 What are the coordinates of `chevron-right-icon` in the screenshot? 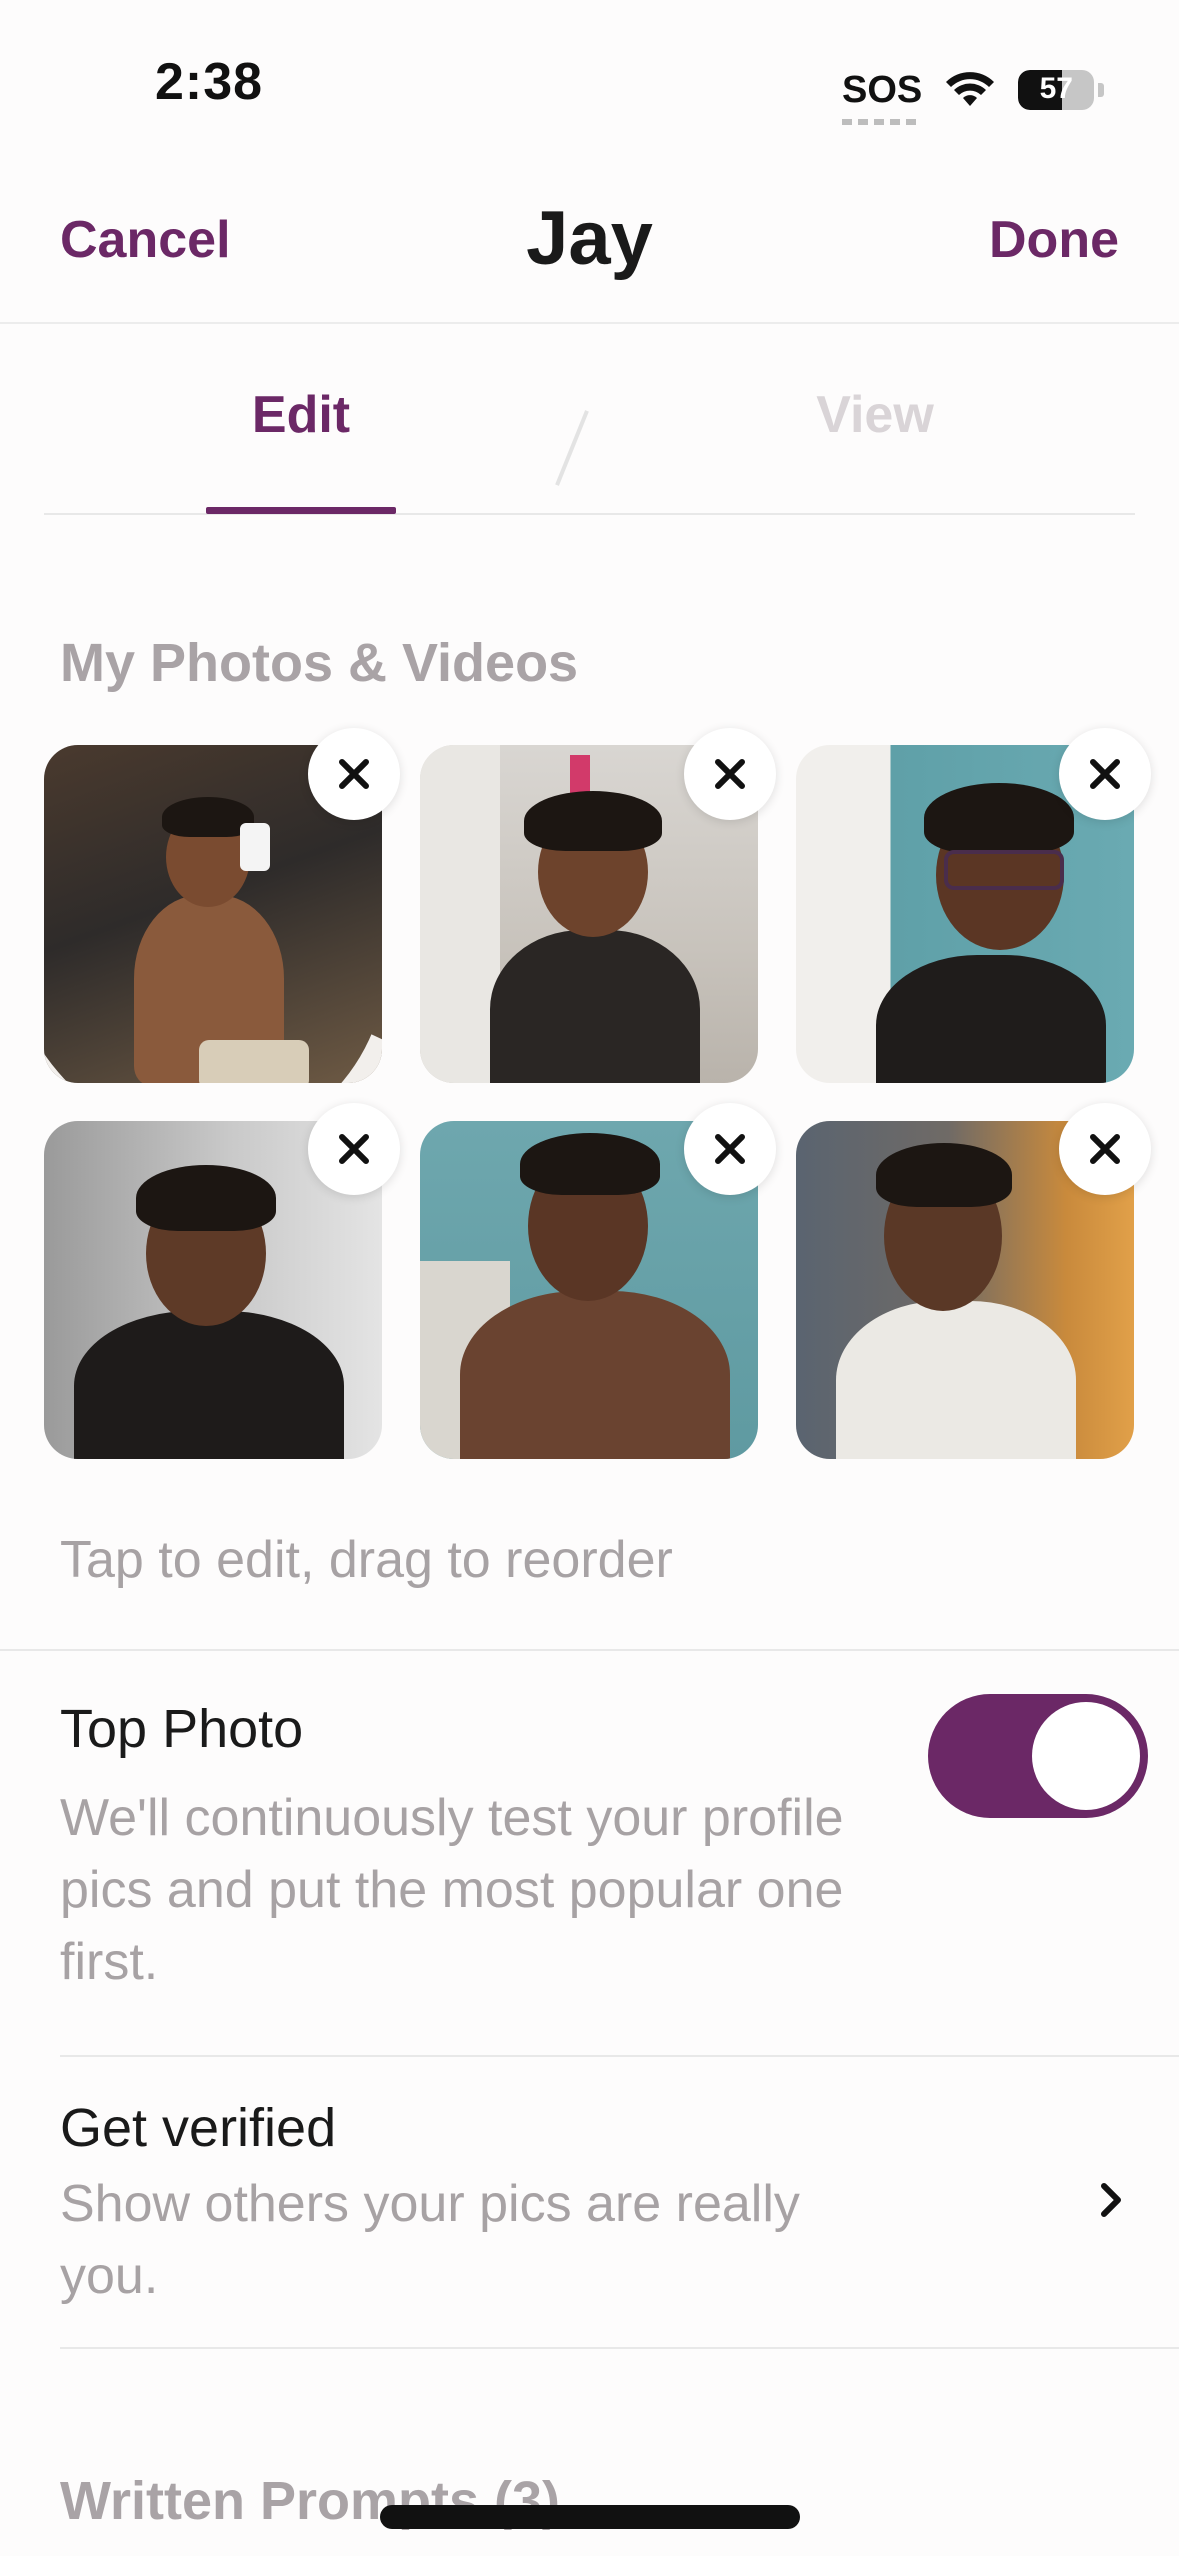 It's located at (1111, 2200).